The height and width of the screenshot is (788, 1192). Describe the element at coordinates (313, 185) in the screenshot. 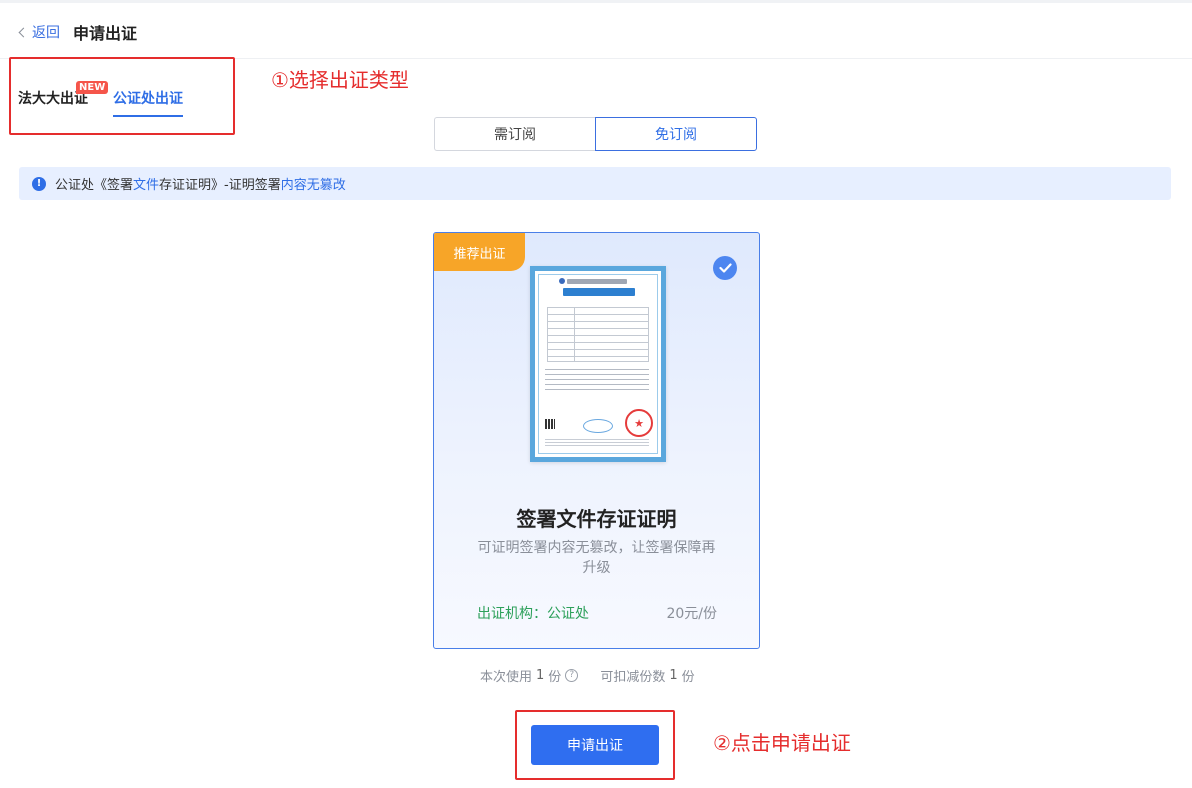

I see `info-text-4: 内容无篡改` at that location.